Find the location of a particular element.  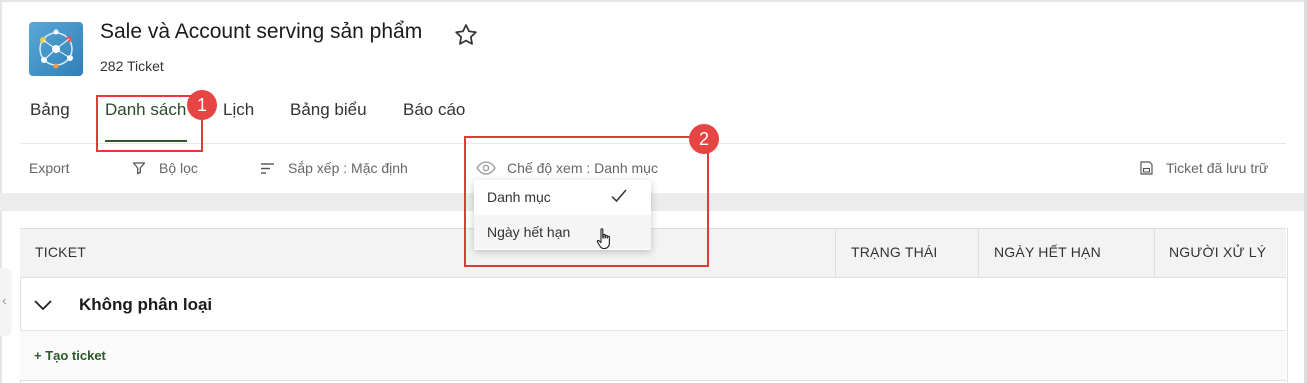

tab-lich: Lịch is located at coordinates (238, 110).